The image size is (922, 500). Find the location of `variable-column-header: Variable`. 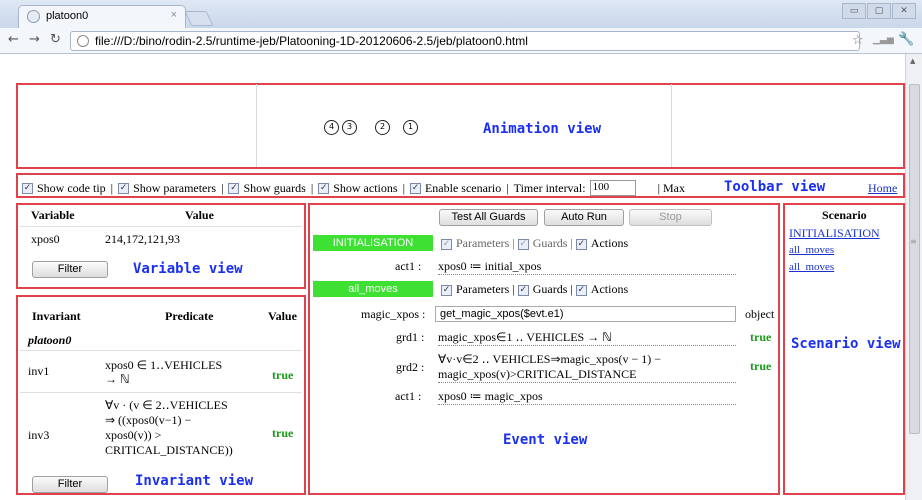

variable-column-header: Variable is located at coordinates (53, 215).